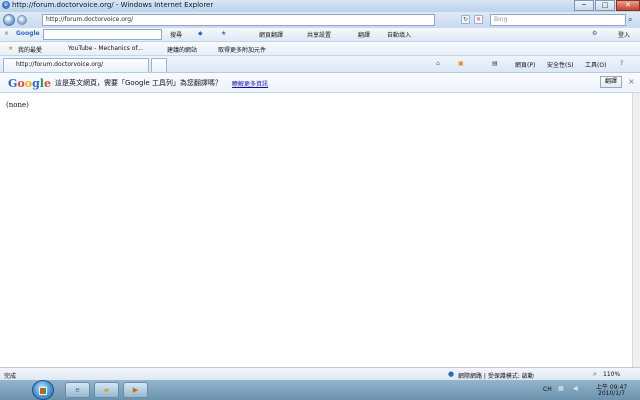 This screenshot has height=400, width=640. I want to click on google-custom-button: 網頁翻譯, so click(271, 34).